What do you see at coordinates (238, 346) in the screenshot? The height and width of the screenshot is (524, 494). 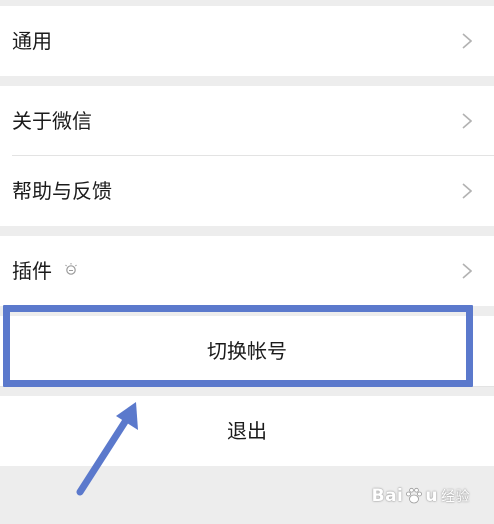 I see `highlight-box` at bounding box center [238, 346].